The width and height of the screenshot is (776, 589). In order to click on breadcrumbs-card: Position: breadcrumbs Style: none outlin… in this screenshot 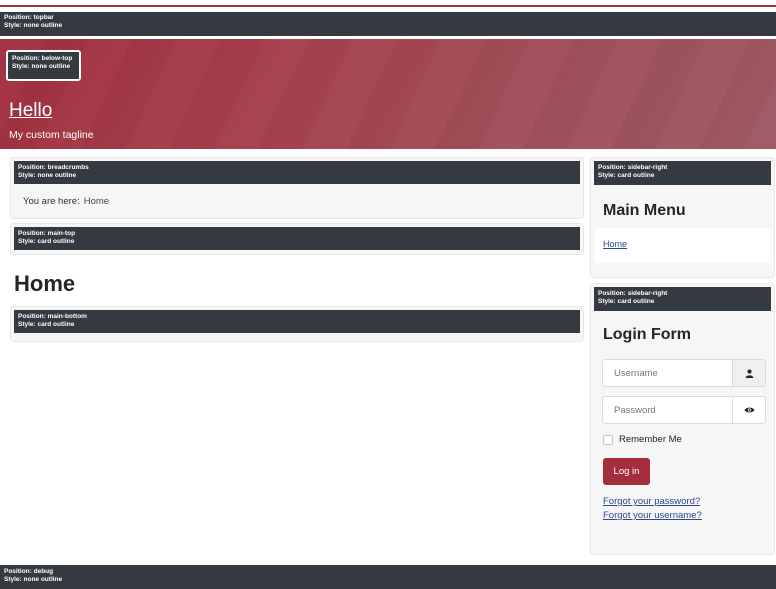, I will do `click(297, 188)`.